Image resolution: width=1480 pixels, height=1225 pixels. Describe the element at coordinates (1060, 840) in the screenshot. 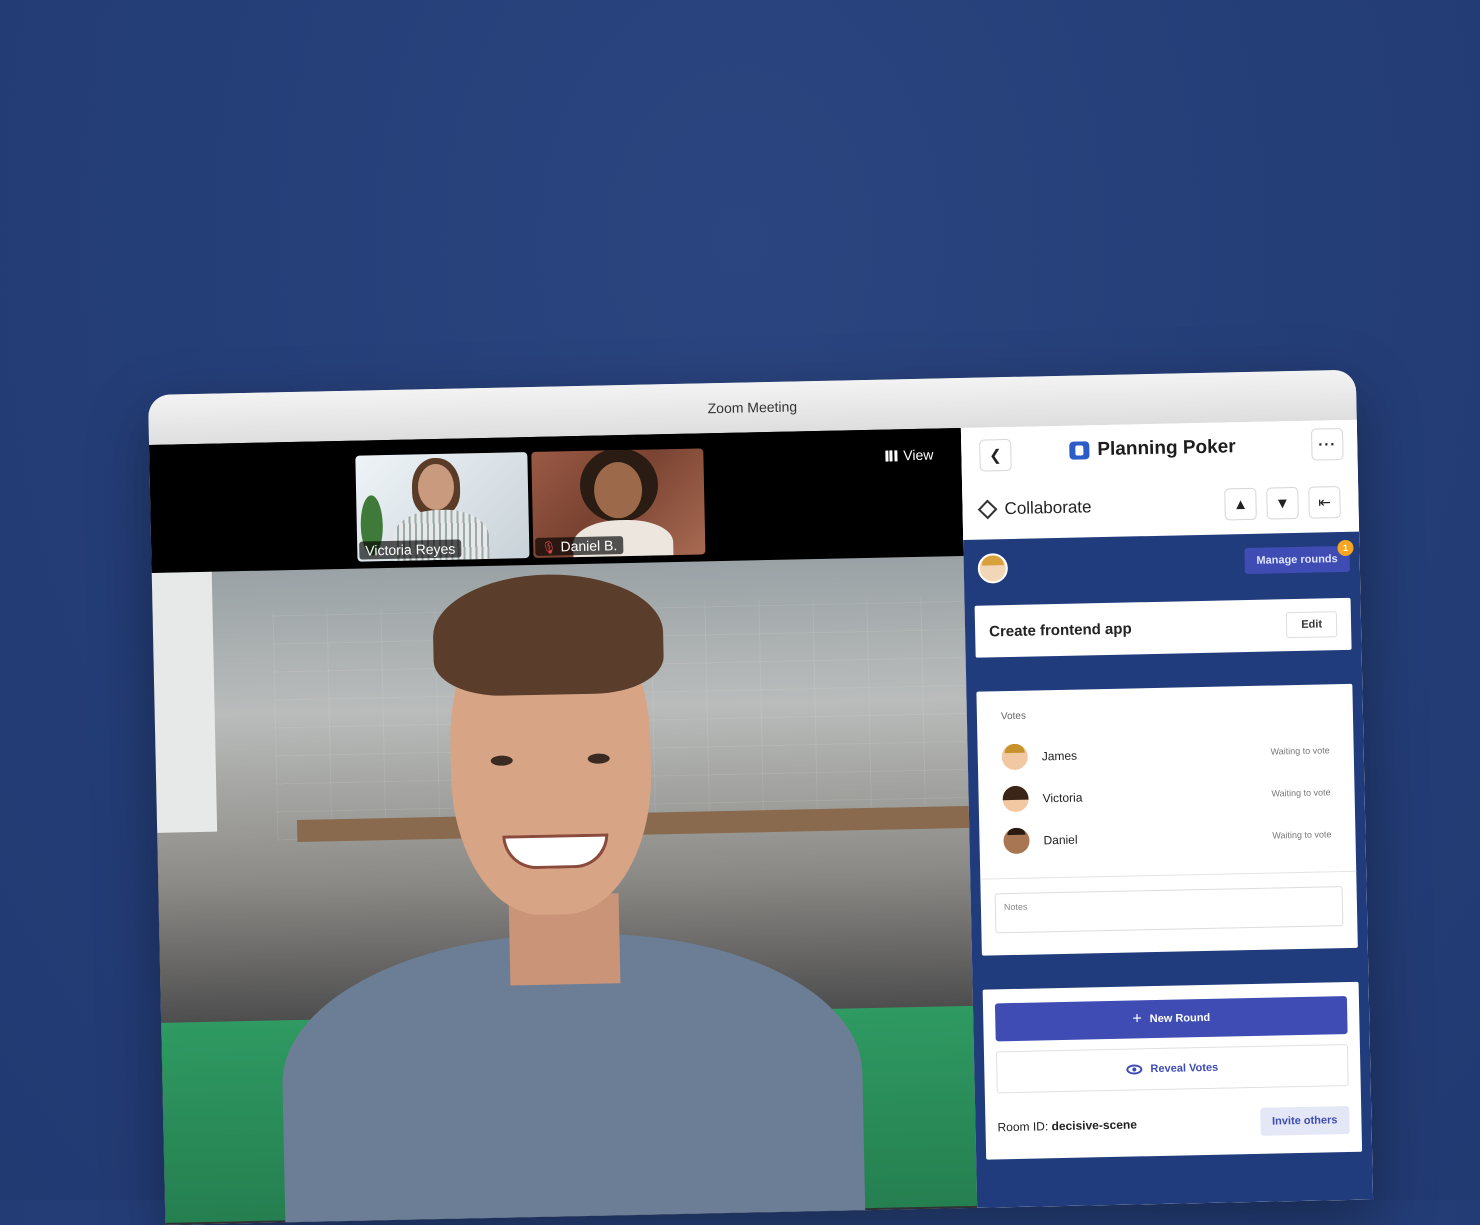

I see `voter-name: Daniel` at that location.